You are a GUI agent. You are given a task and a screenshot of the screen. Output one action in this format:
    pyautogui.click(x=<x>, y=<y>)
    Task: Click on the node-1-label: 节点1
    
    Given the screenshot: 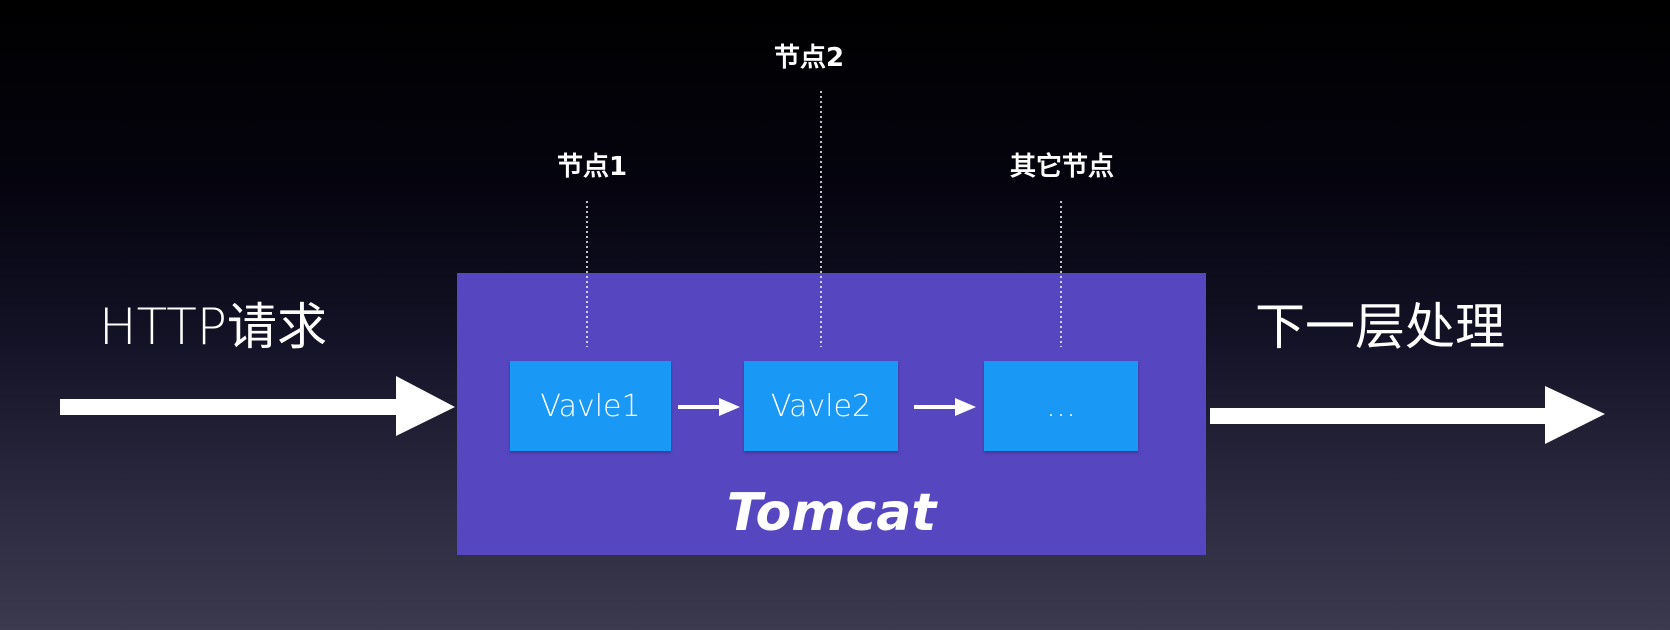 What is the action you would take?
    pyautogui.click(x=592, y=167)
    